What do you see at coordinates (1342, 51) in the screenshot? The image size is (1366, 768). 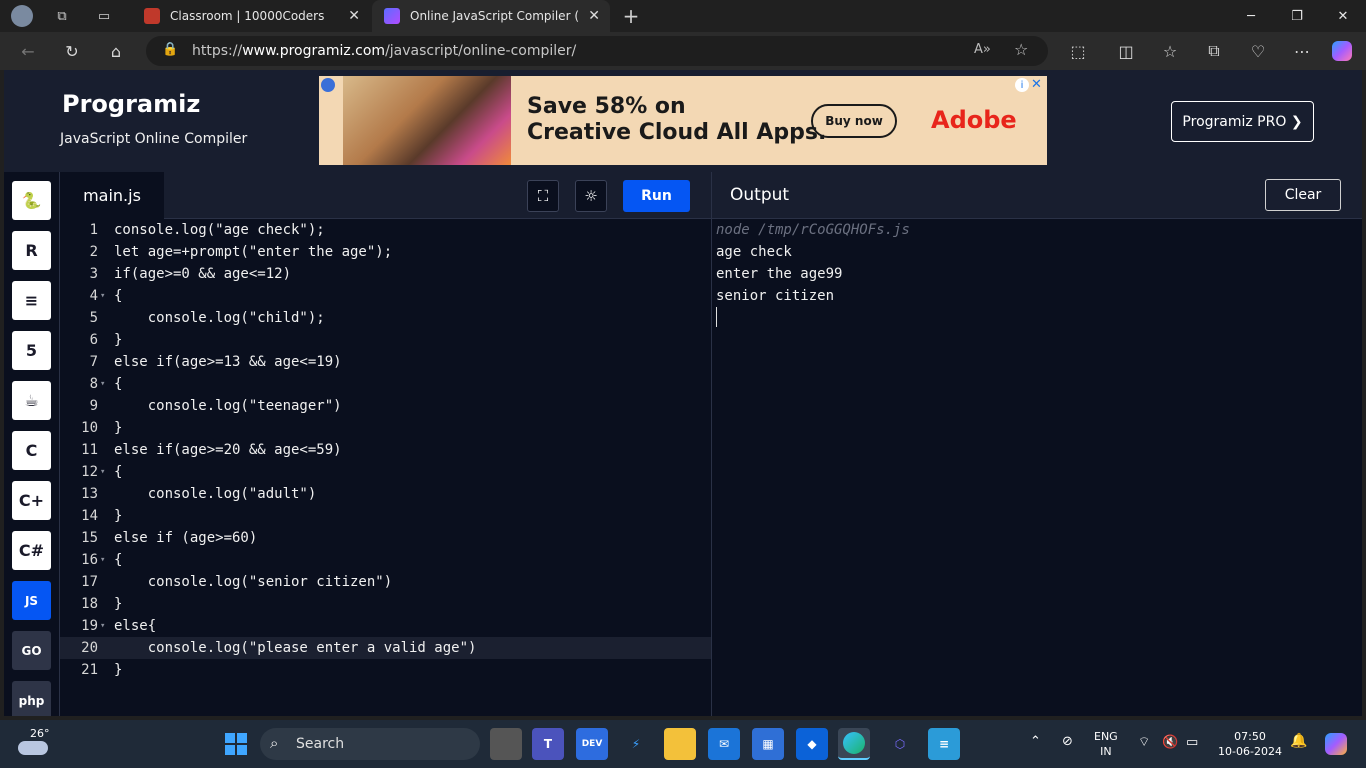 I see `copilot-icon` at bounding box center [1342, 51].